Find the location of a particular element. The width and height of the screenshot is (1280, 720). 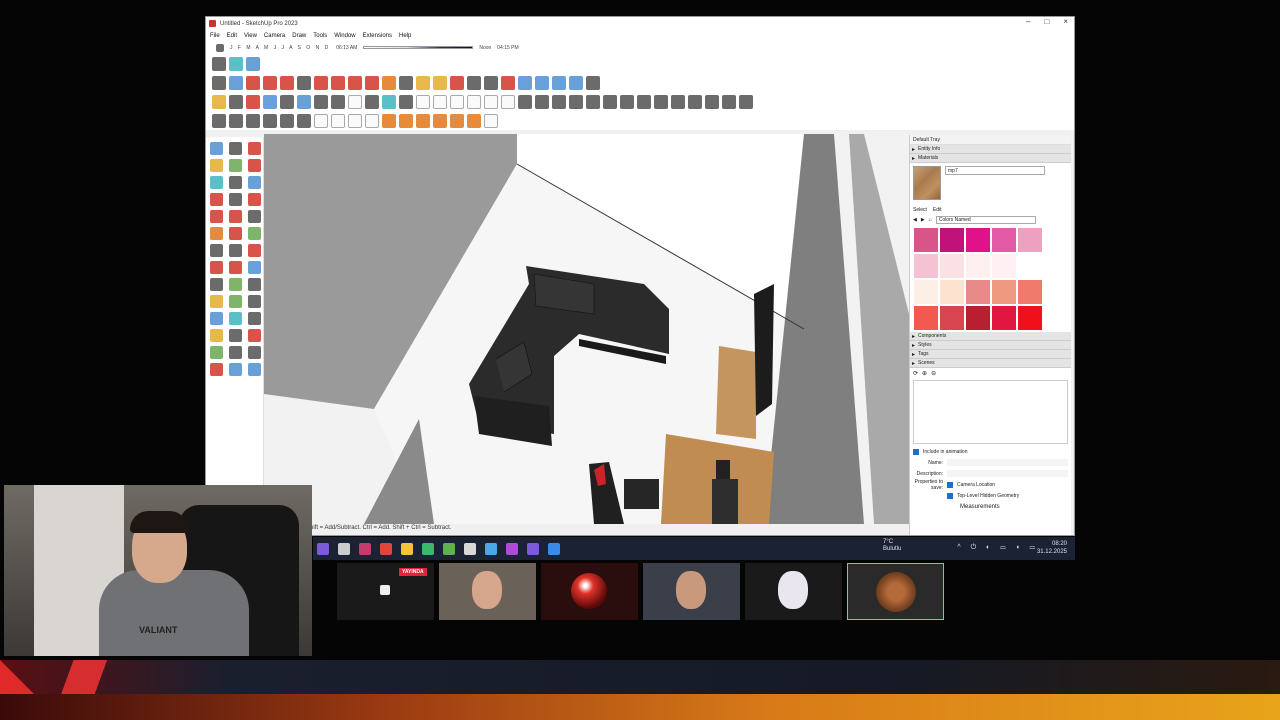

maximize-button: □ is located at coordinates (1046, 21).